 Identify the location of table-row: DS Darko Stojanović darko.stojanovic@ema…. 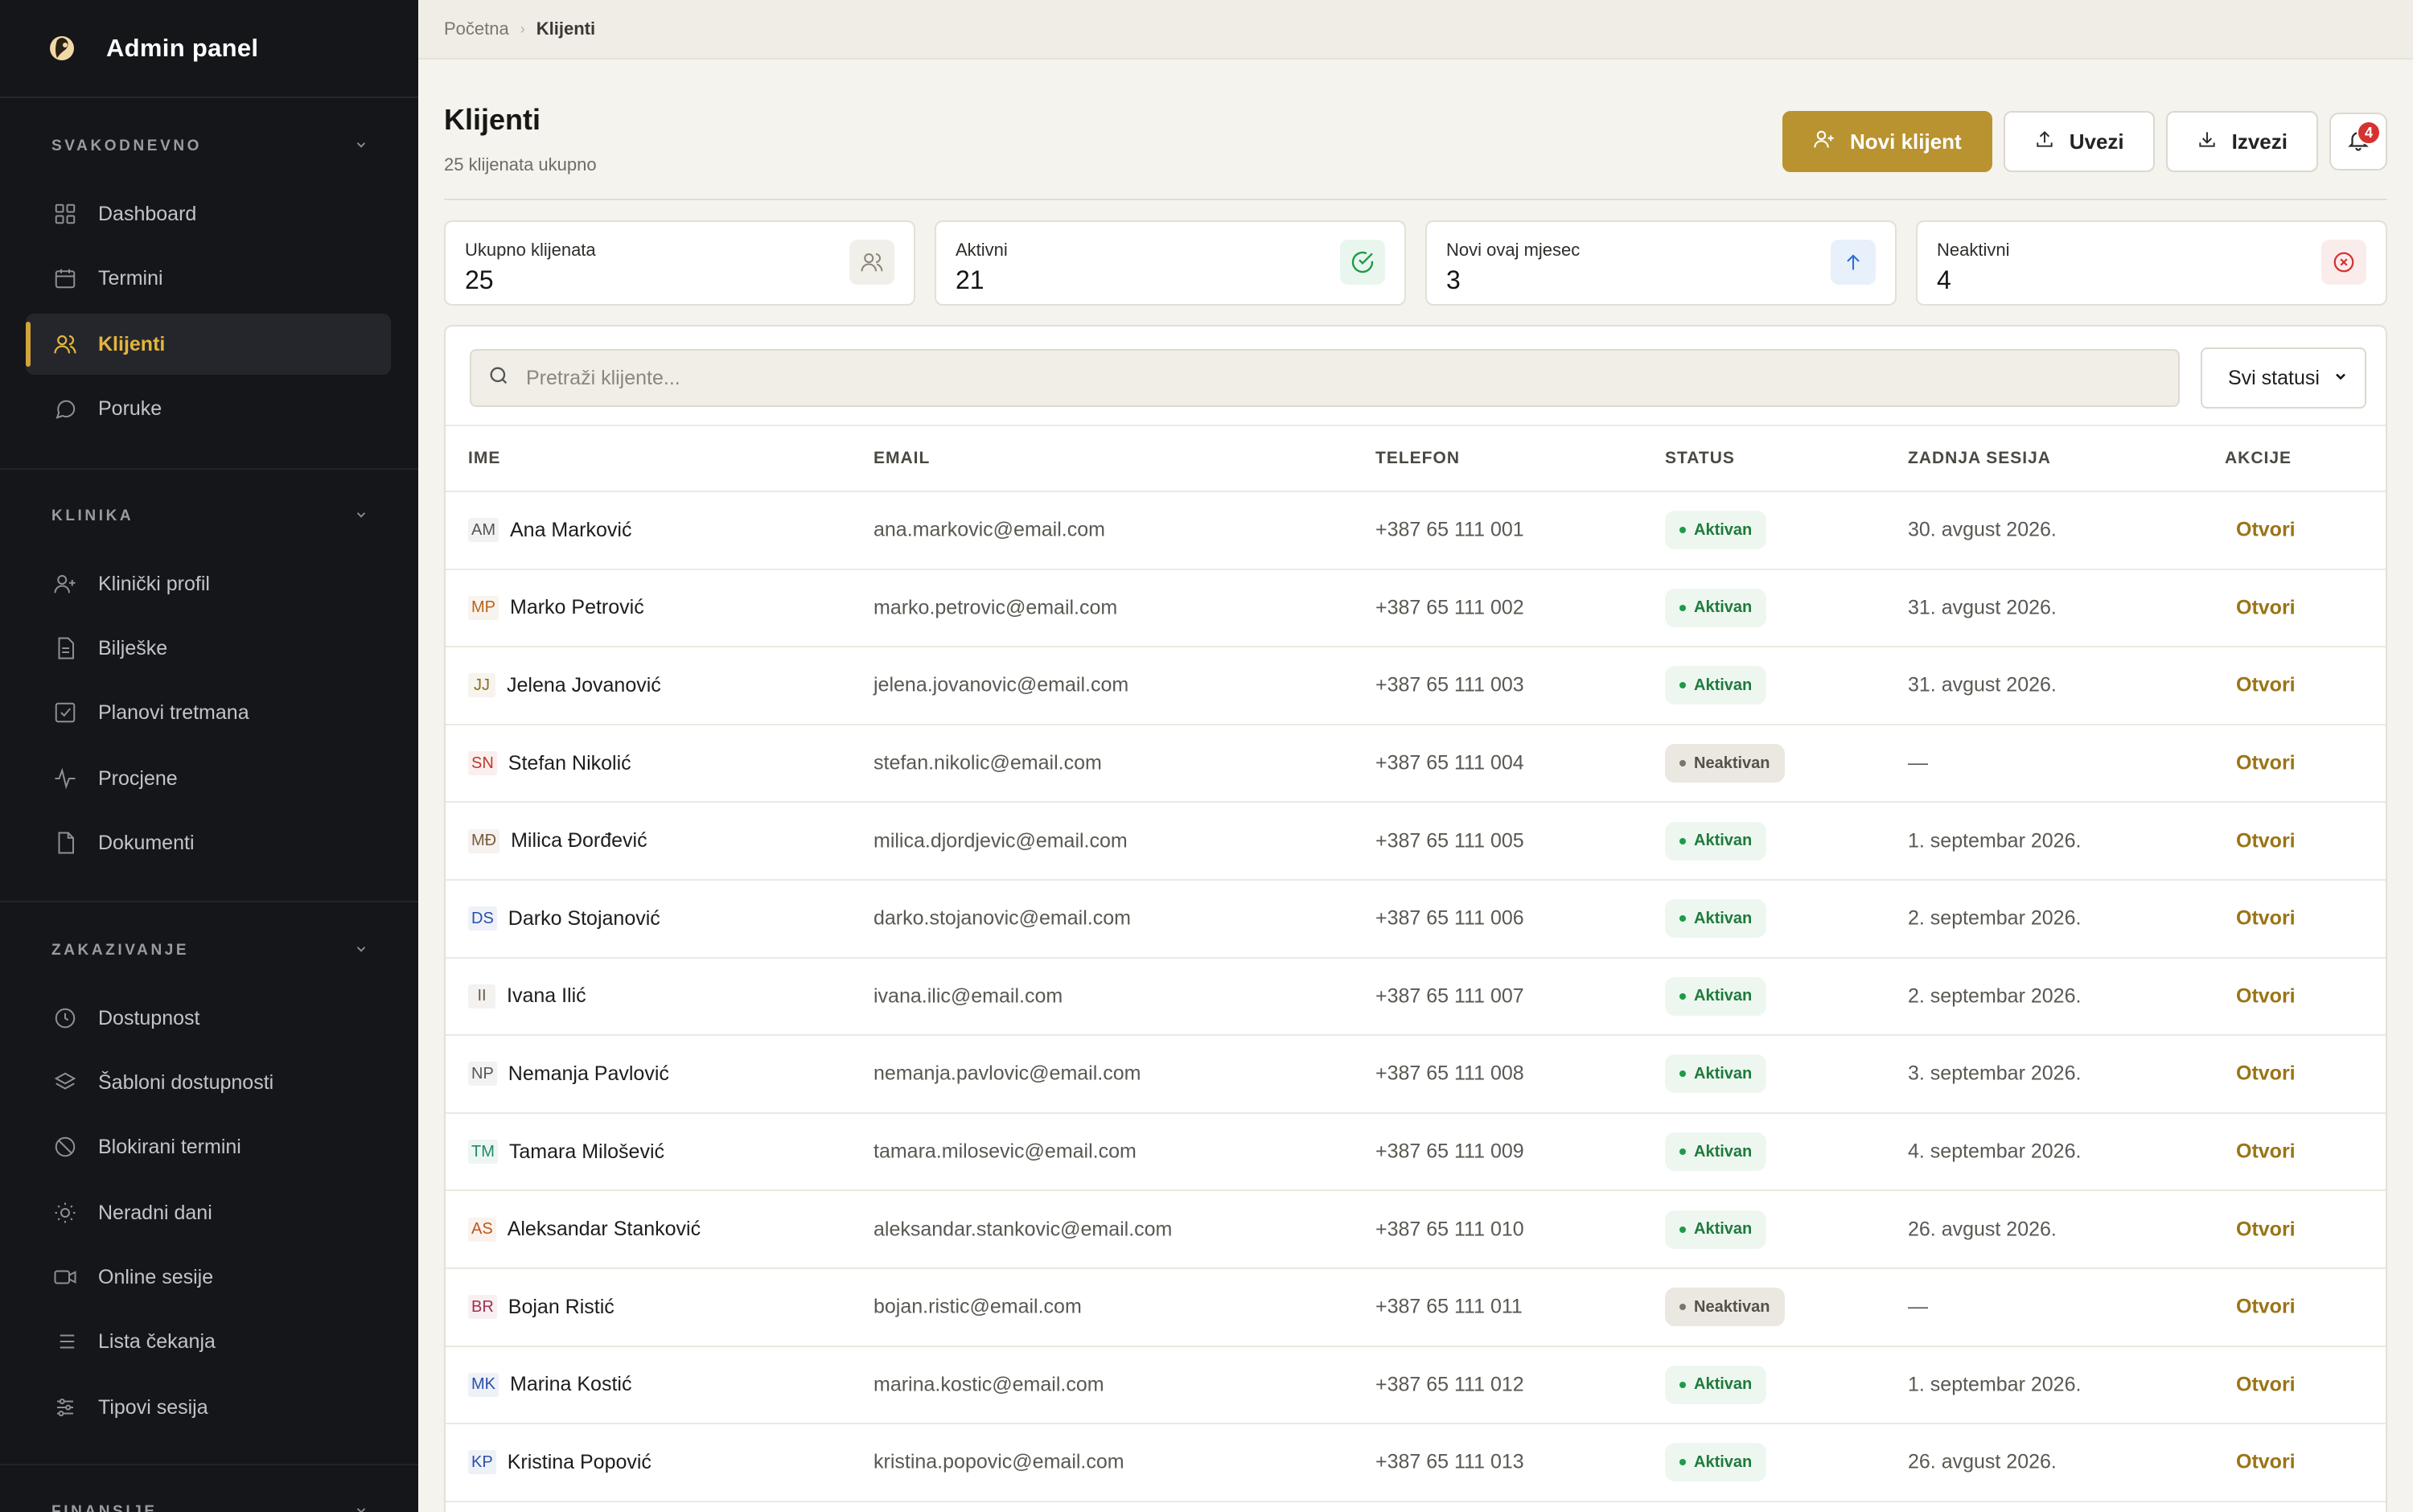
(1416, 920).